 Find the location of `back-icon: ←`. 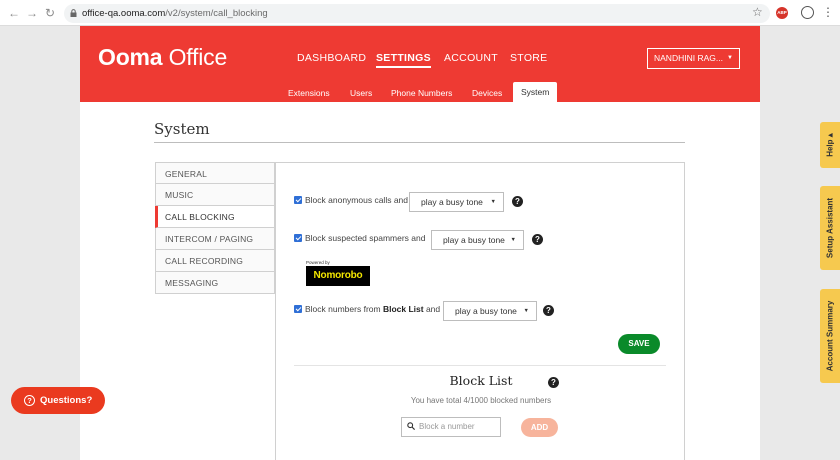

back-icon: ← is located at coordinates (14, 13).